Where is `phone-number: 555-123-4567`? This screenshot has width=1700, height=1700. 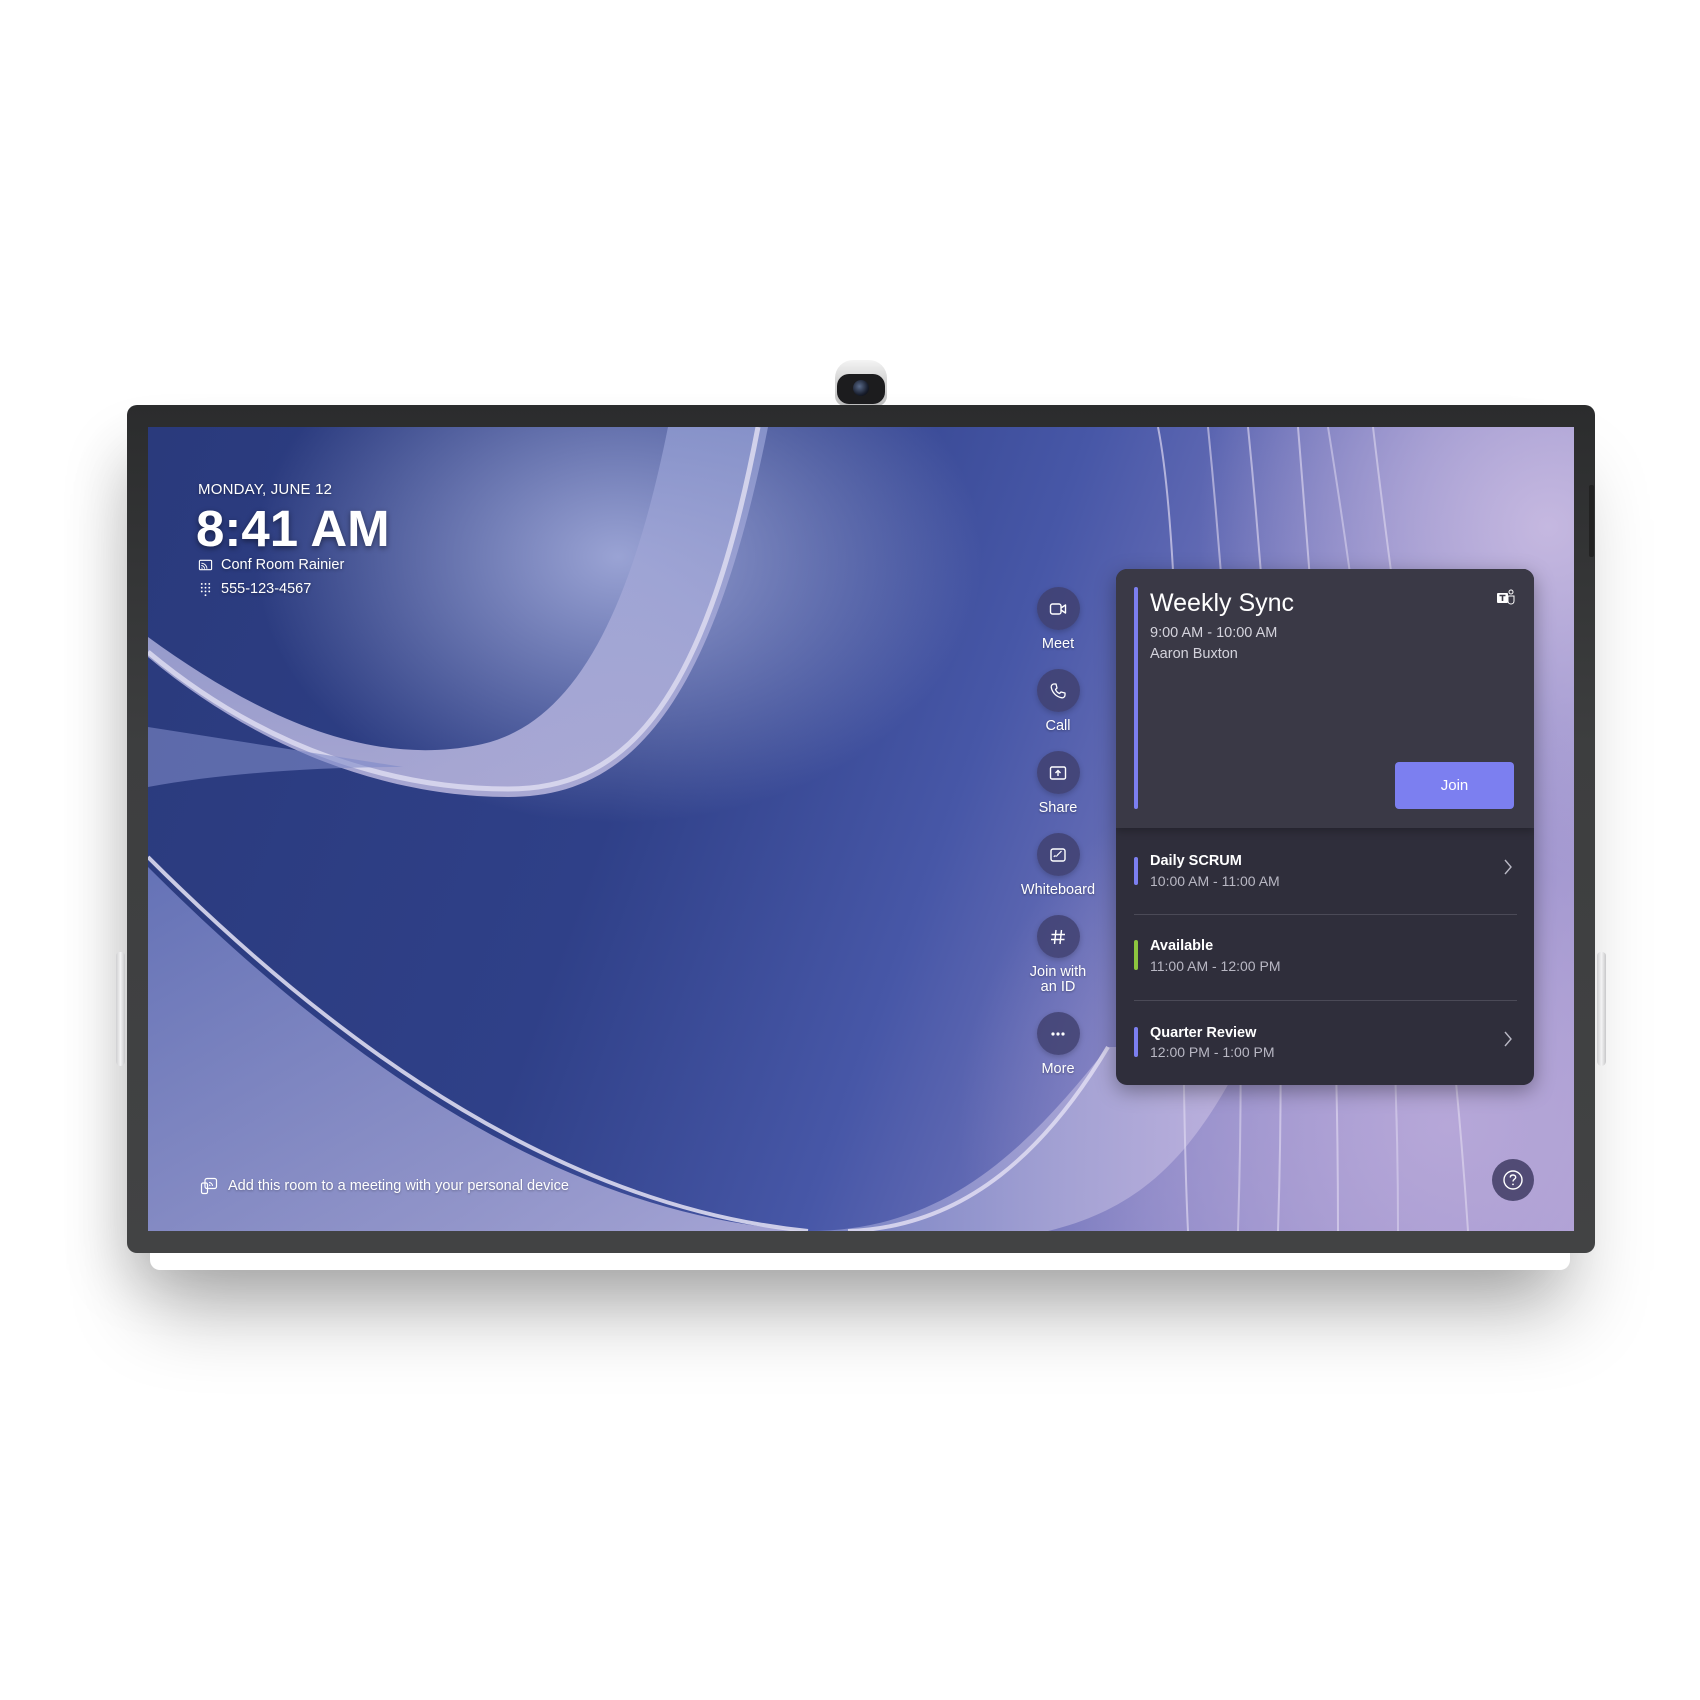
phone-number: 555-123-4567 is located at coordinates (266, 589).